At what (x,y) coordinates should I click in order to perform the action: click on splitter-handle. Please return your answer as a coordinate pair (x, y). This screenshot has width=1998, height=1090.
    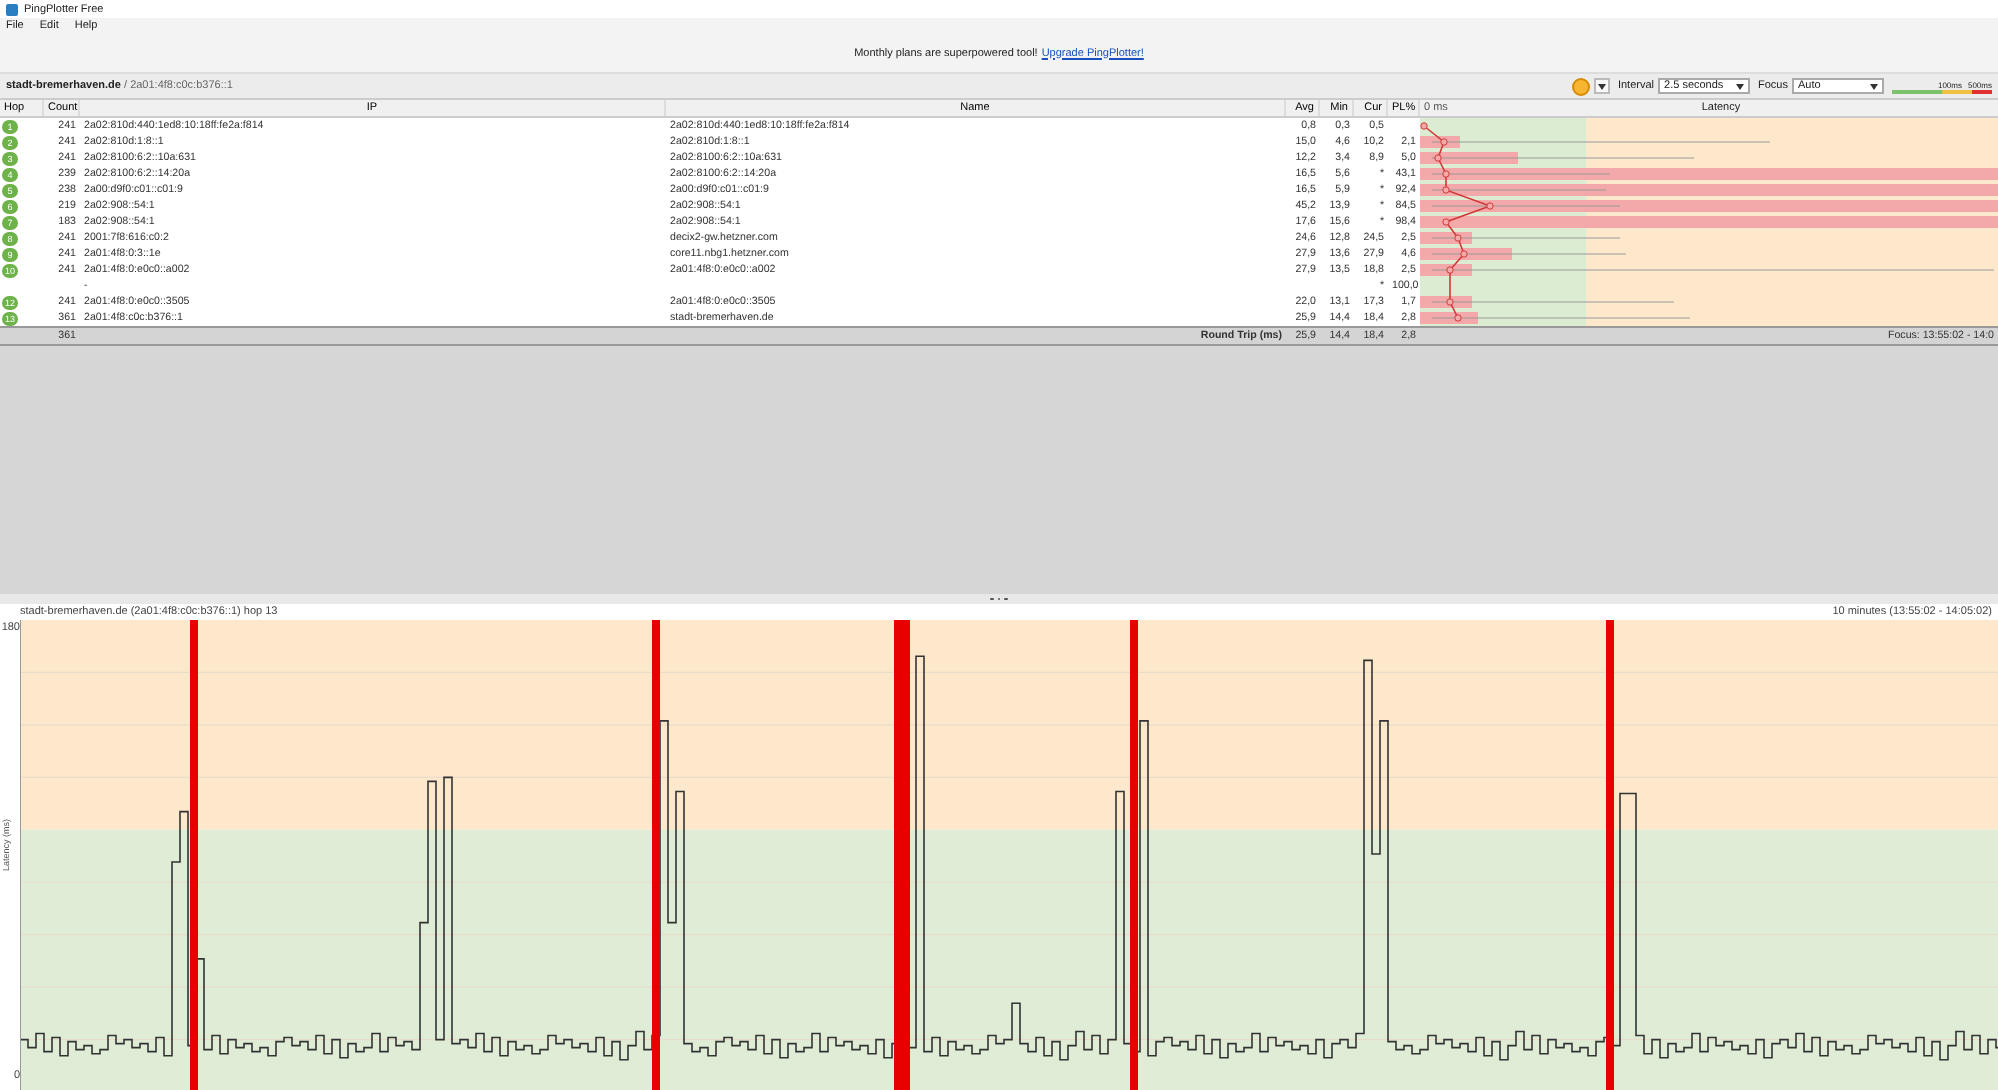
    Looking at the image, I should click on (999, 599).